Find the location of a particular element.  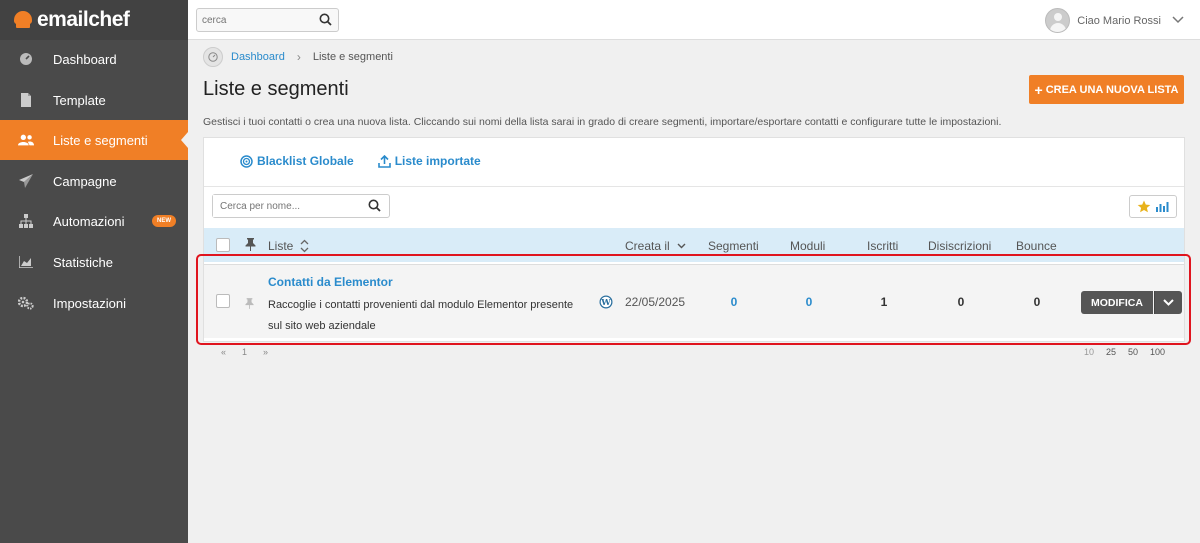

column-label: Liste is located at coordinates (281, 246).